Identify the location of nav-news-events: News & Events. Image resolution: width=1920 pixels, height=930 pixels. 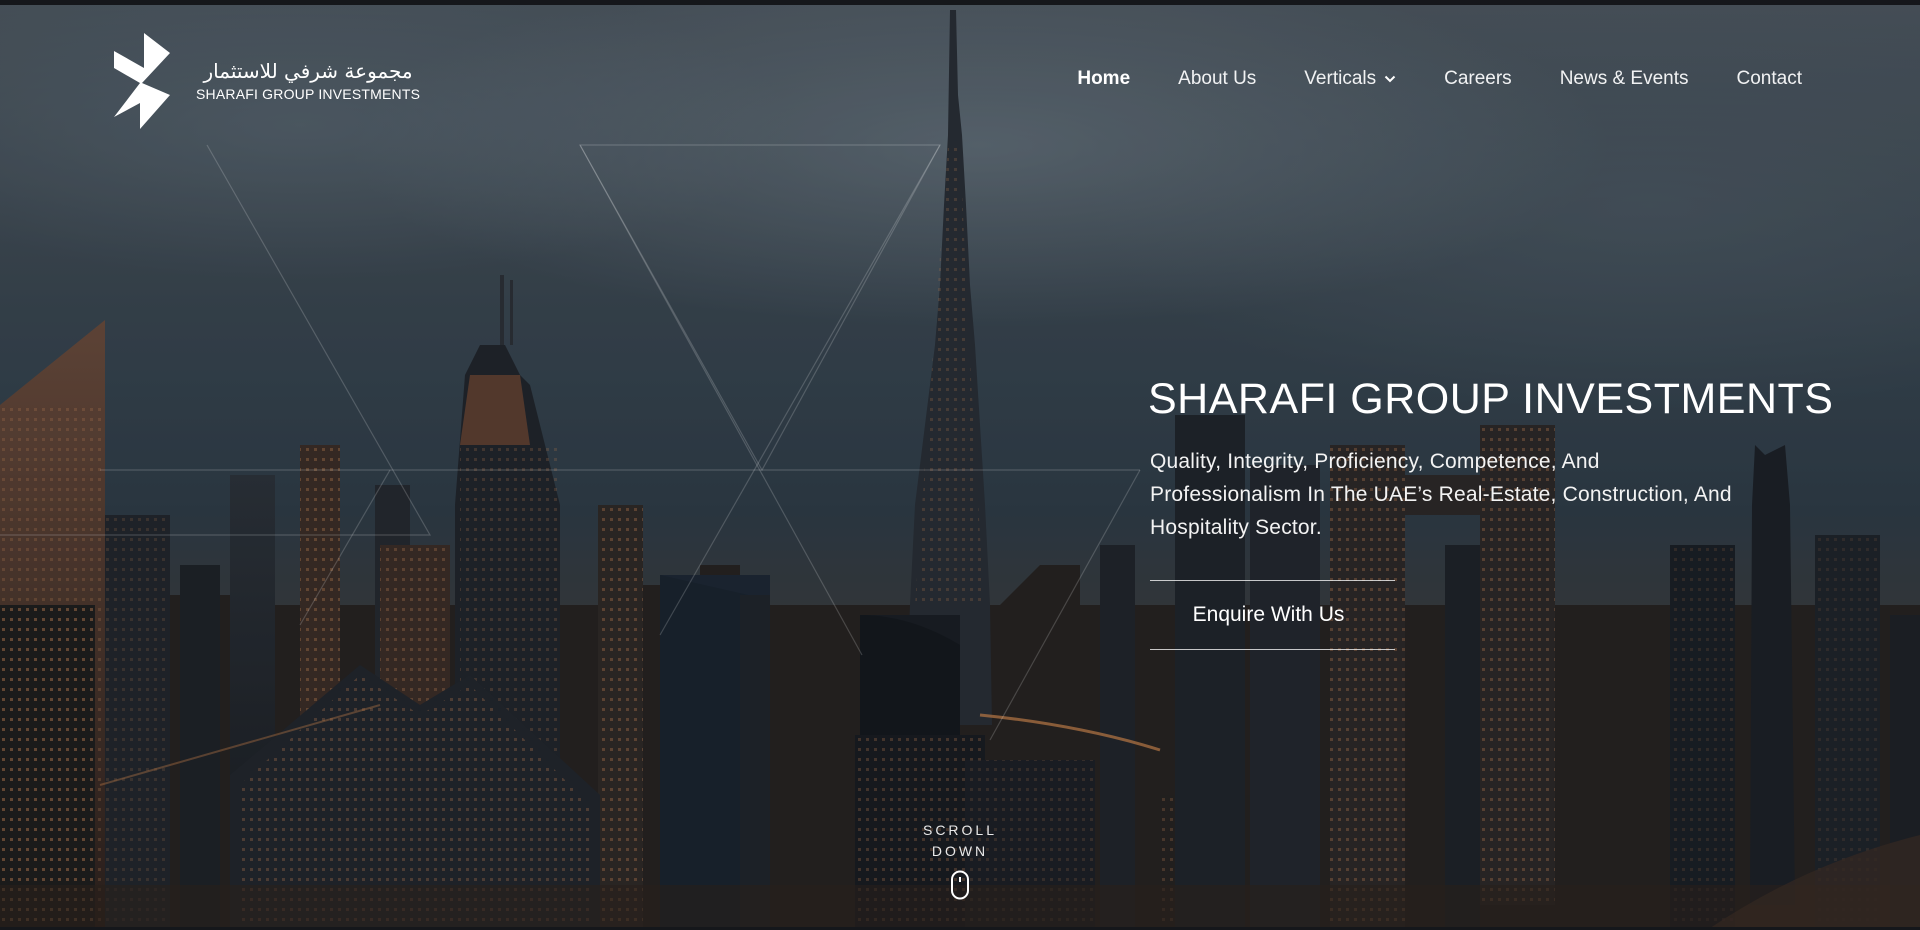
(1624, 79).